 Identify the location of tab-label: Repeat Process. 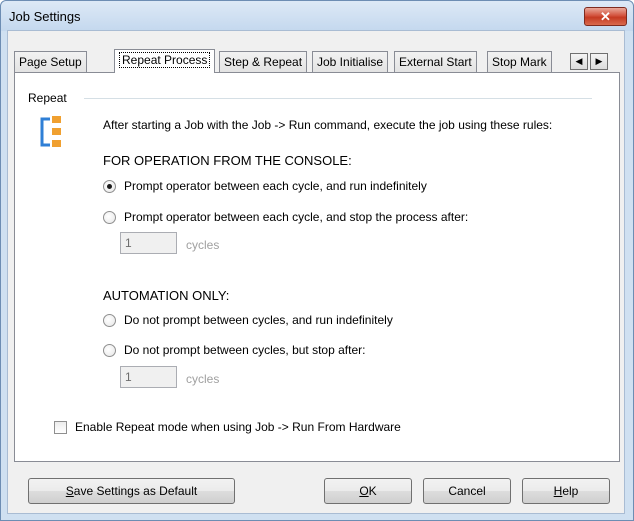
(165, 60).